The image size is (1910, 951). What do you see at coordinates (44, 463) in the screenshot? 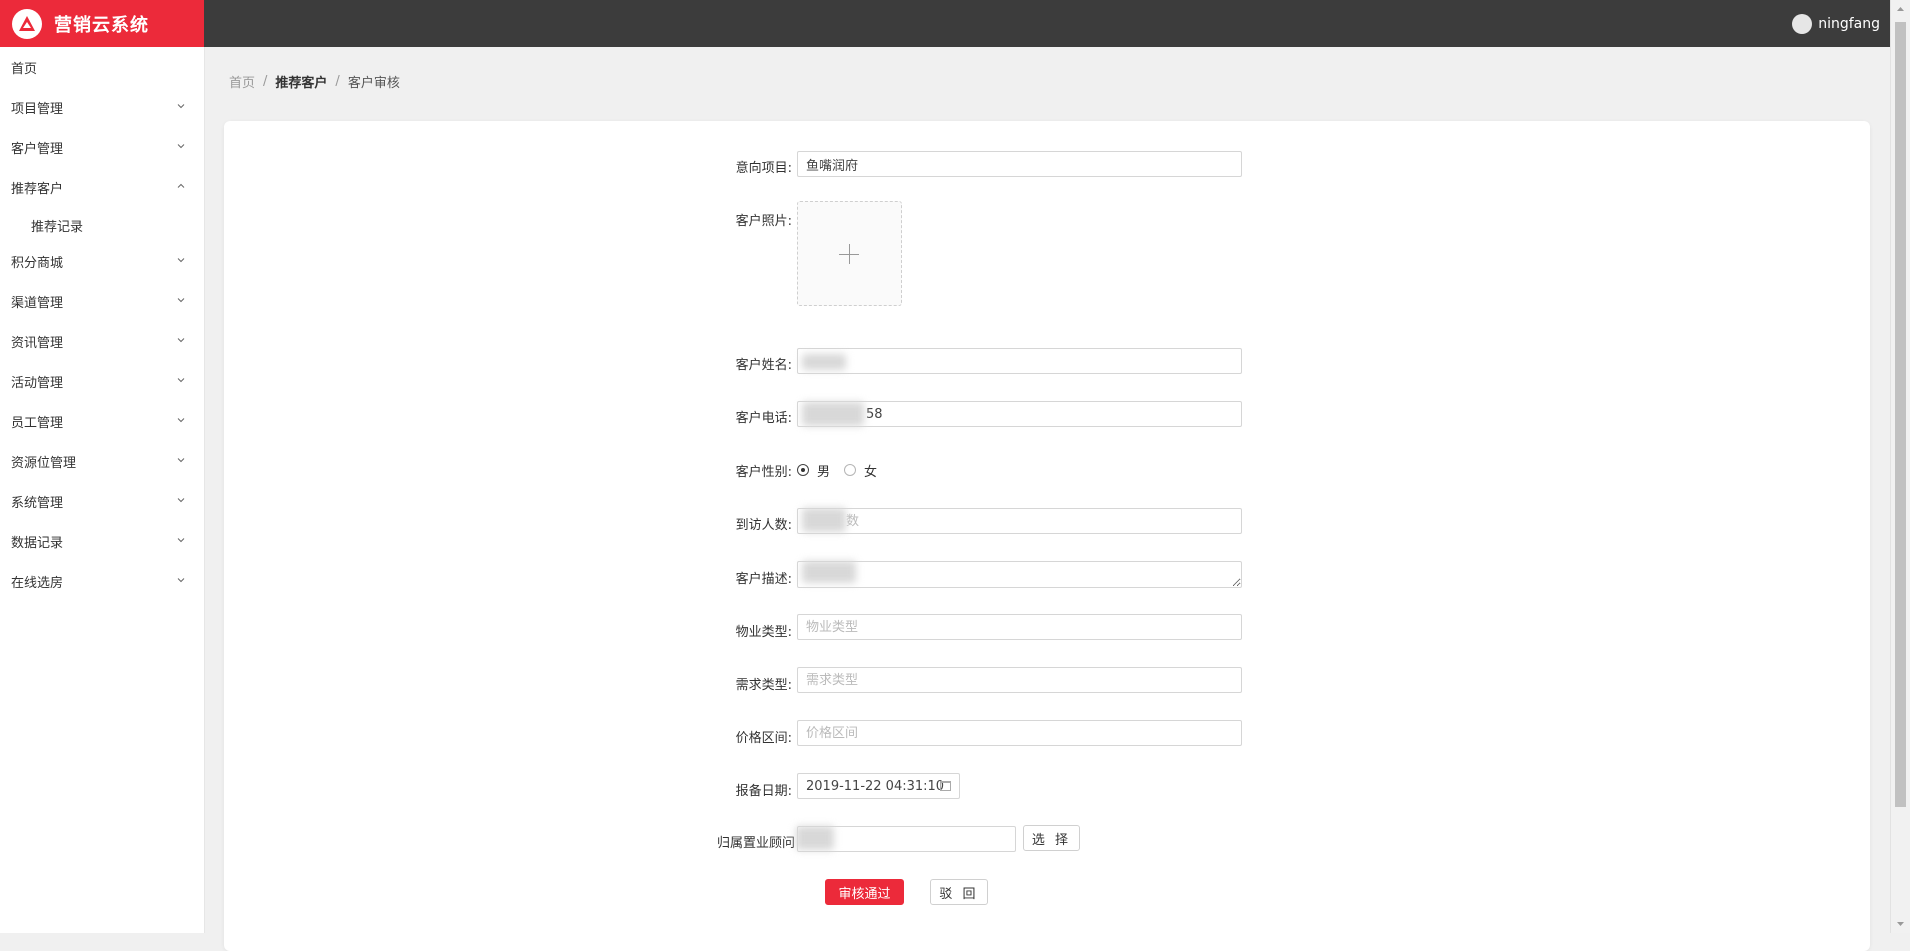
I see `sidebar-item-label: 资源位管理` at bounding box center [44, 463].